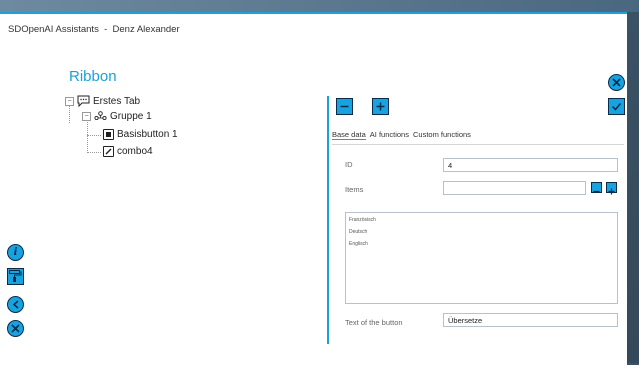 This screenshot has height=365, width=639. What do you see at coordinates (374, 322) in the screenshot?
I see `button-text-label: Text of the button` at bounding box center [374, 322].